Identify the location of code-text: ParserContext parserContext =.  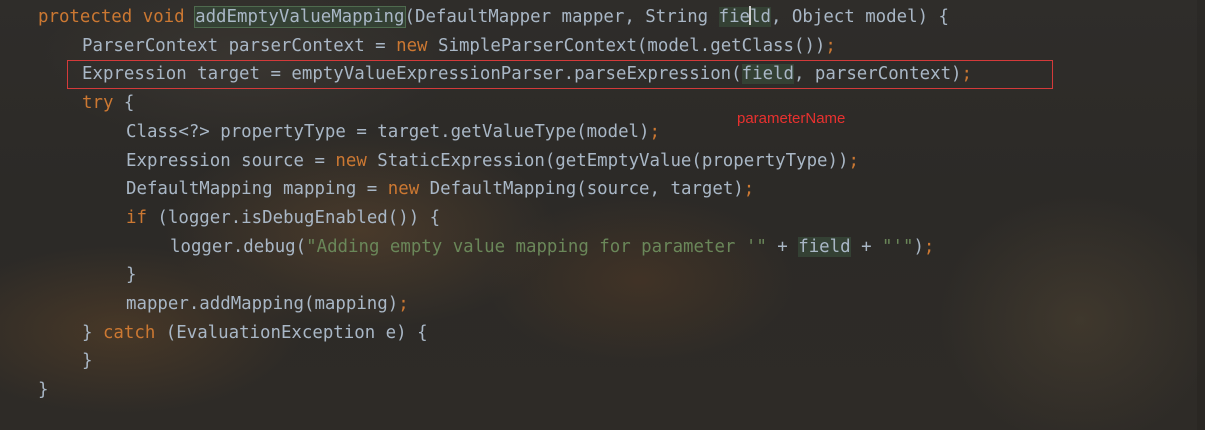
(239, 46).